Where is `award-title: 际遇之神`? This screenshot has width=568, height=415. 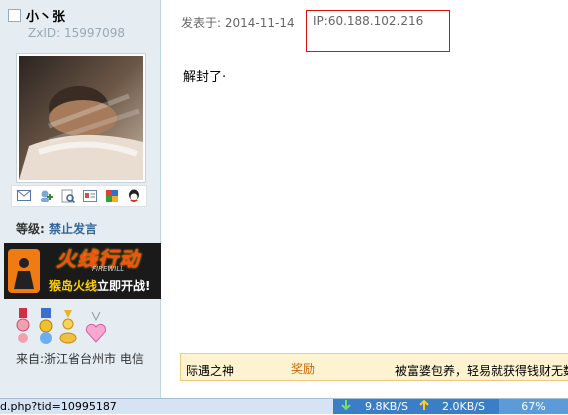
award-title: 际遇之神 is located at coordinates (210, 371).